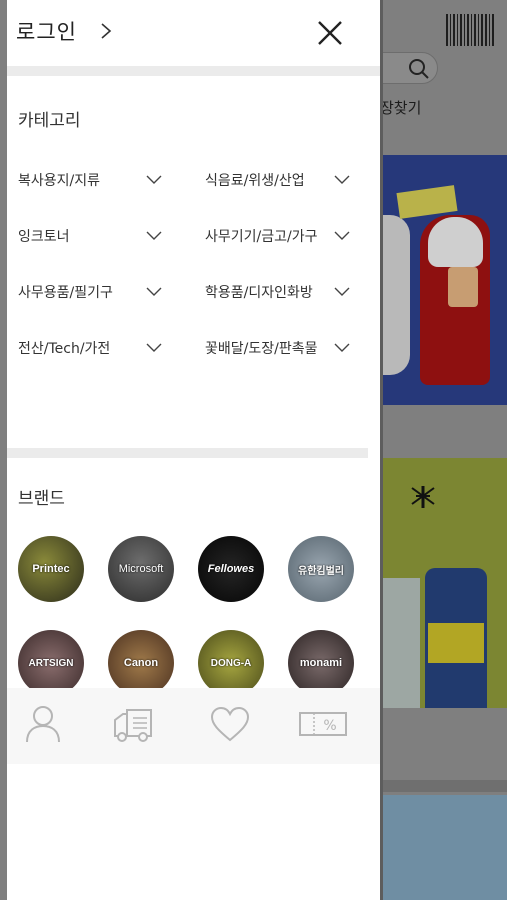 The width and height of the screenshot is (507, 900). What do you see at coordinates (44, 237) in the screenshot?
I see `category-label: 잉크토너` at bounding box center [44, 237].